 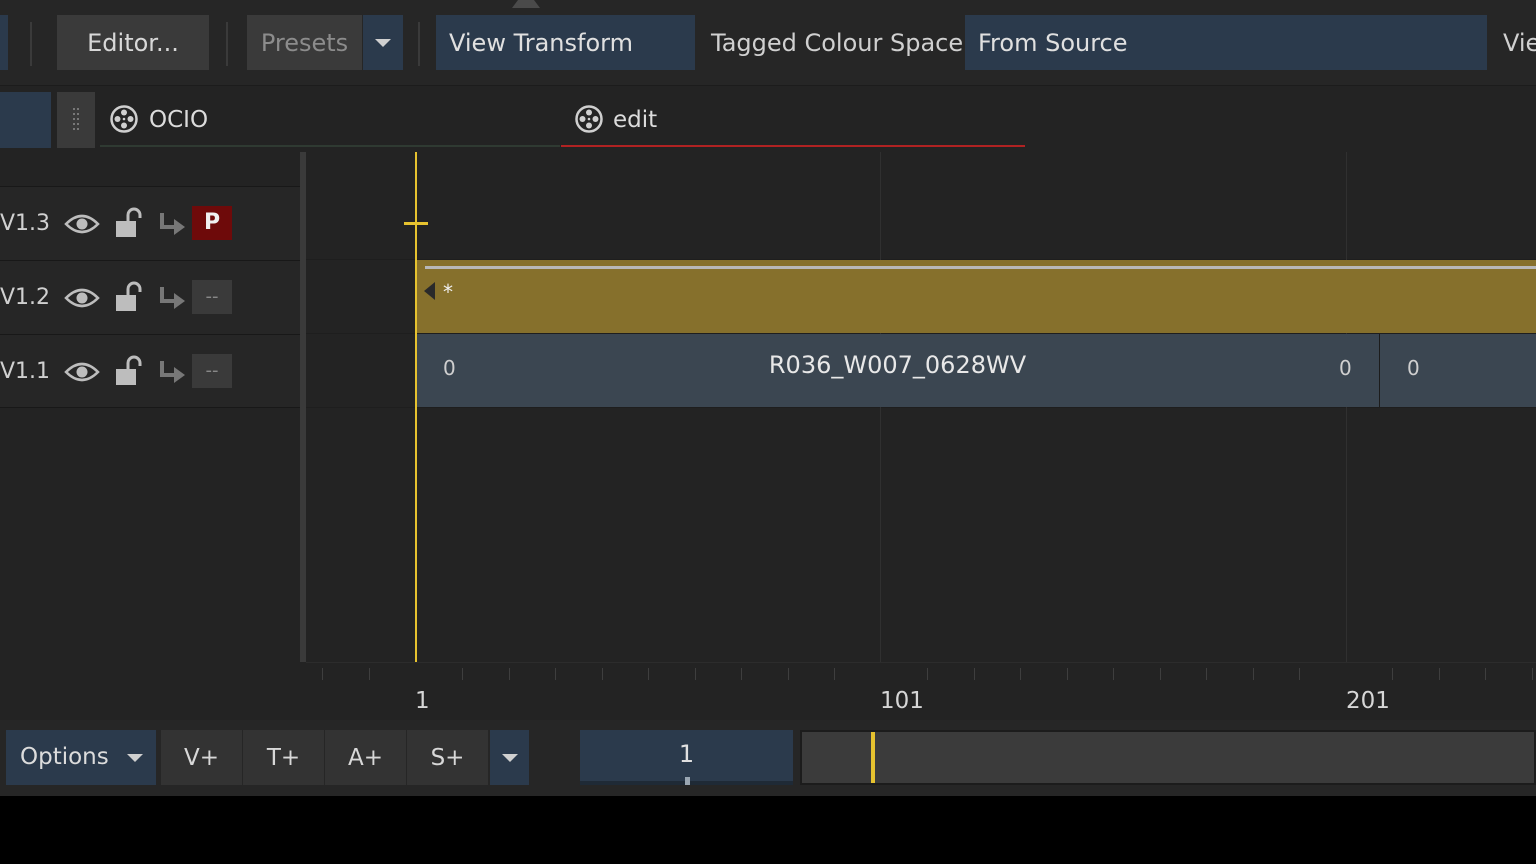 I want to click on view-label: Vie, so click(x=1519, y=42).